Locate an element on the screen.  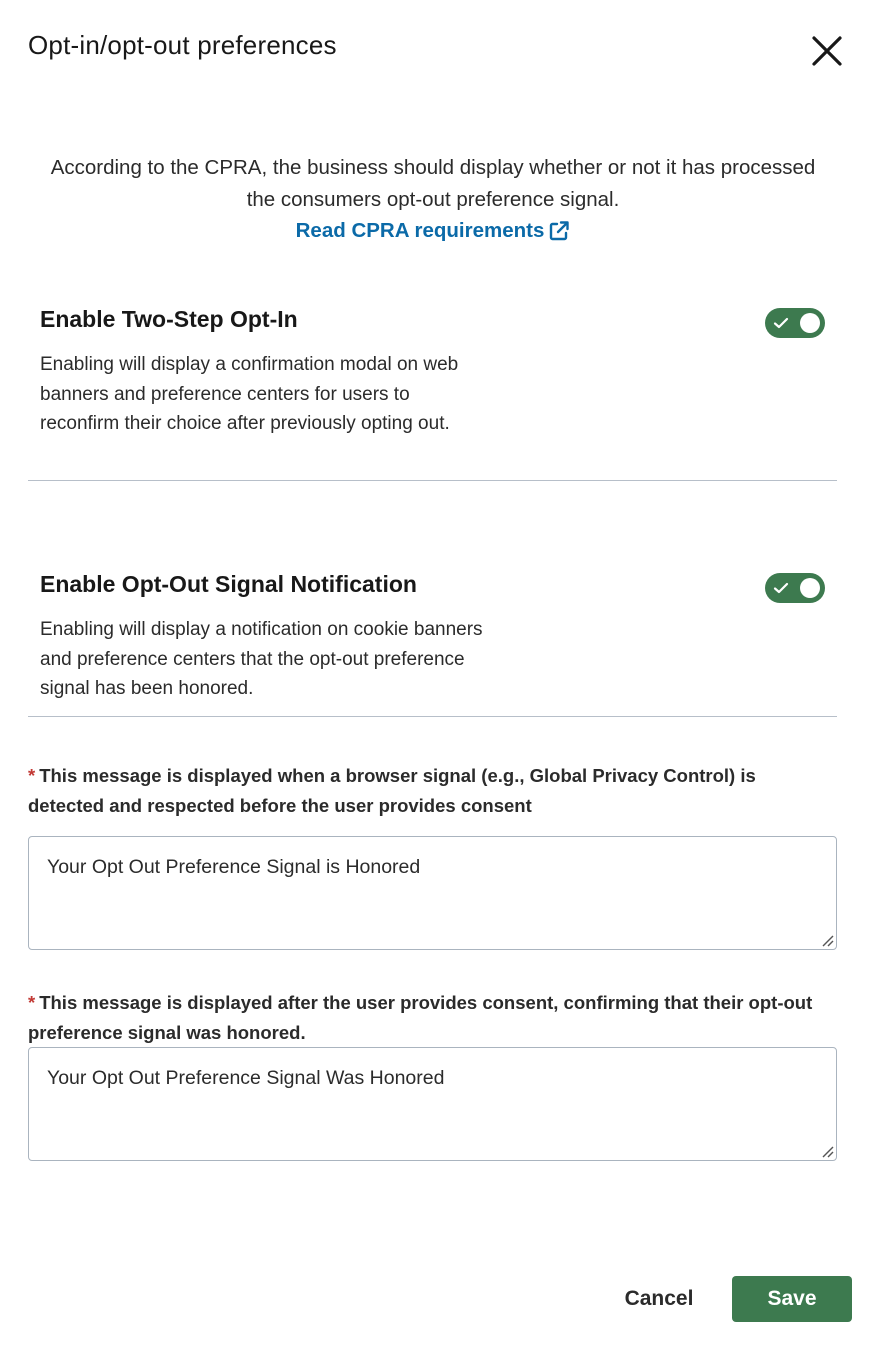
close-icon is located at coordinates (827, 51).